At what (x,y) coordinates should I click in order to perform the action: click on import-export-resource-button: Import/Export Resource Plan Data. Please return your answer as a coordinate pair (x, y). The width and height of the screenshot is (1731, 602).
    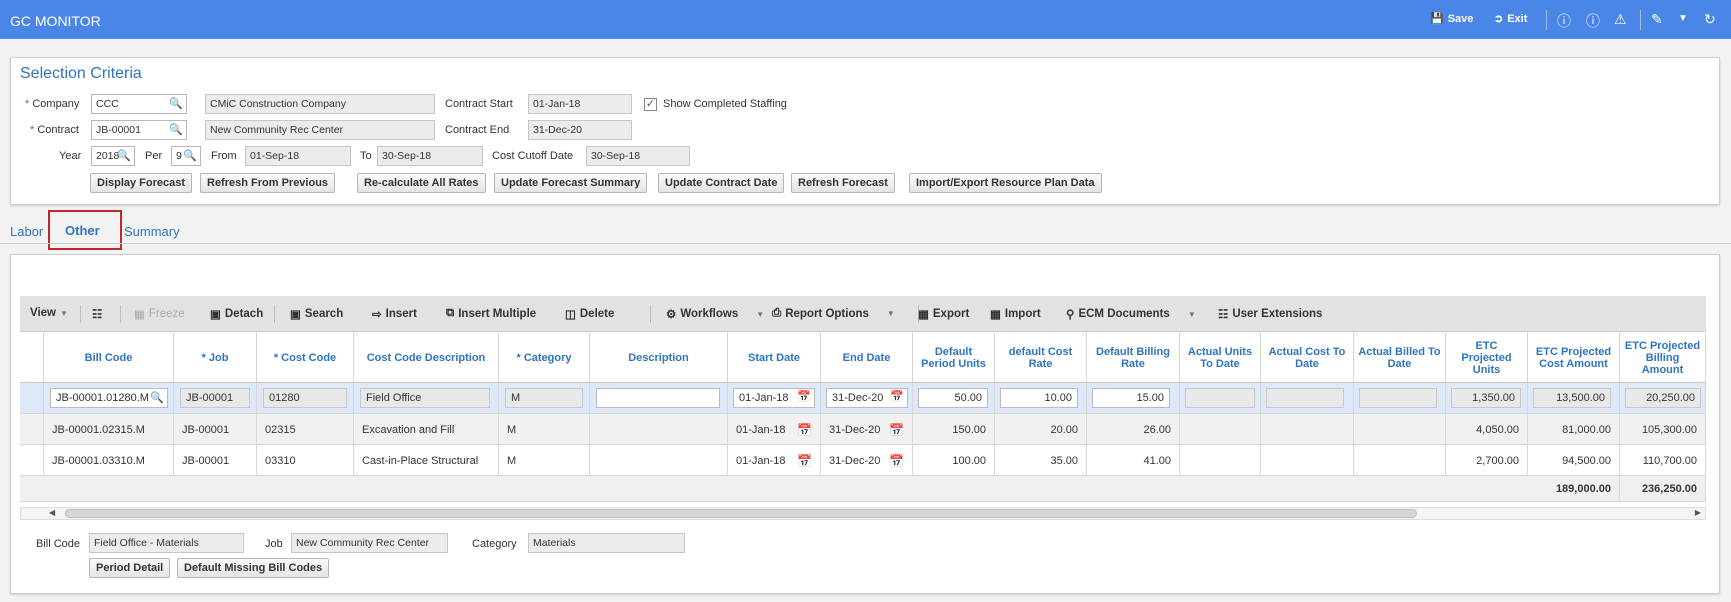
    Looking at the image, I should click on (1005, 183).